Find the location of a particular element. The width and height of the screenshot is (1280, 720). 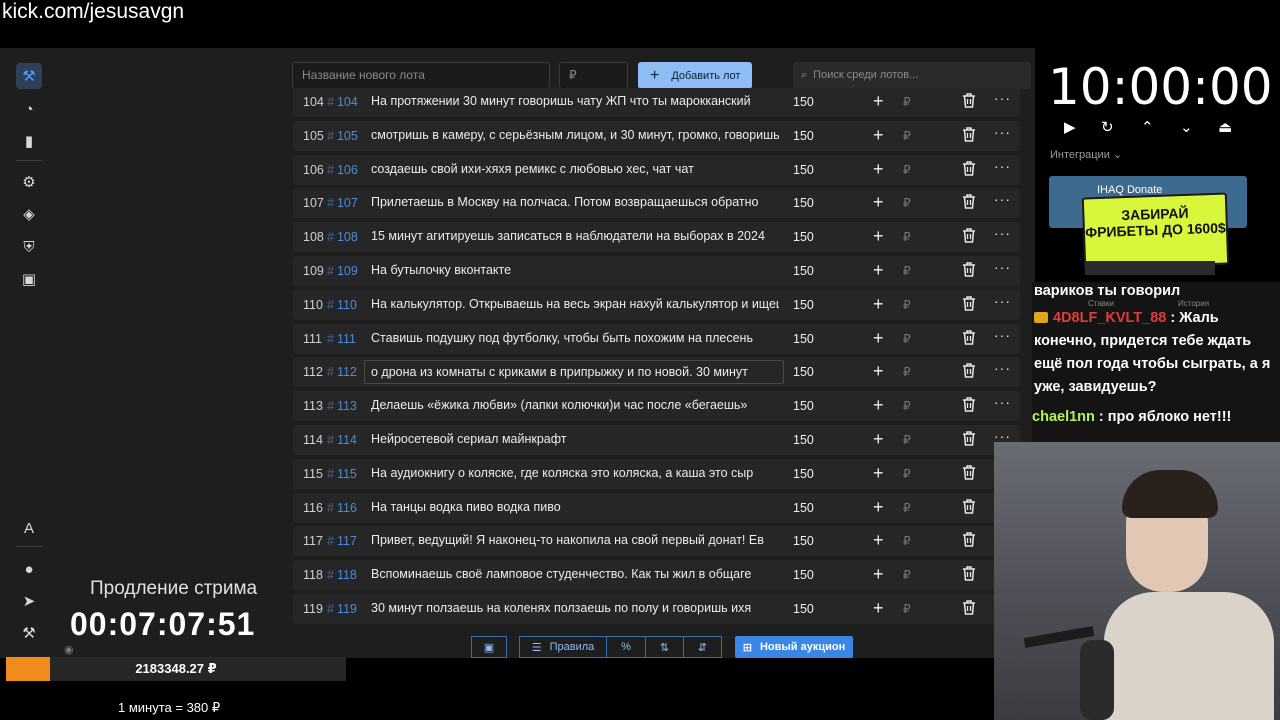

chevron-up-icon: ⌃ is located at coordinates (1147, 127).